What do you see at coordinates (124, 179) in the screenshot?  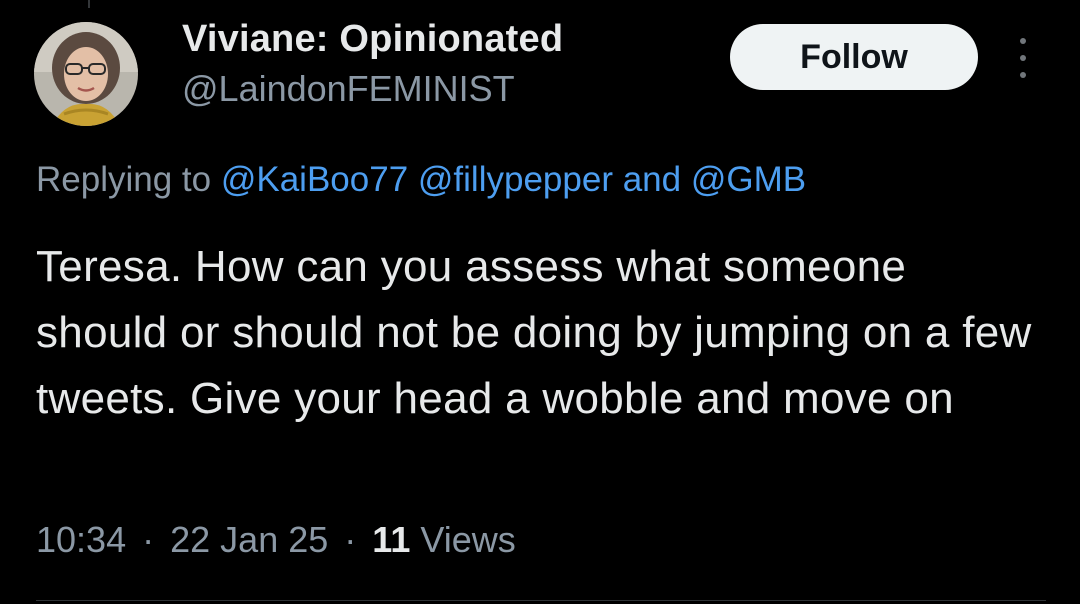 I see `replying-prefix: Replying to` at bounding box center [124, 179].